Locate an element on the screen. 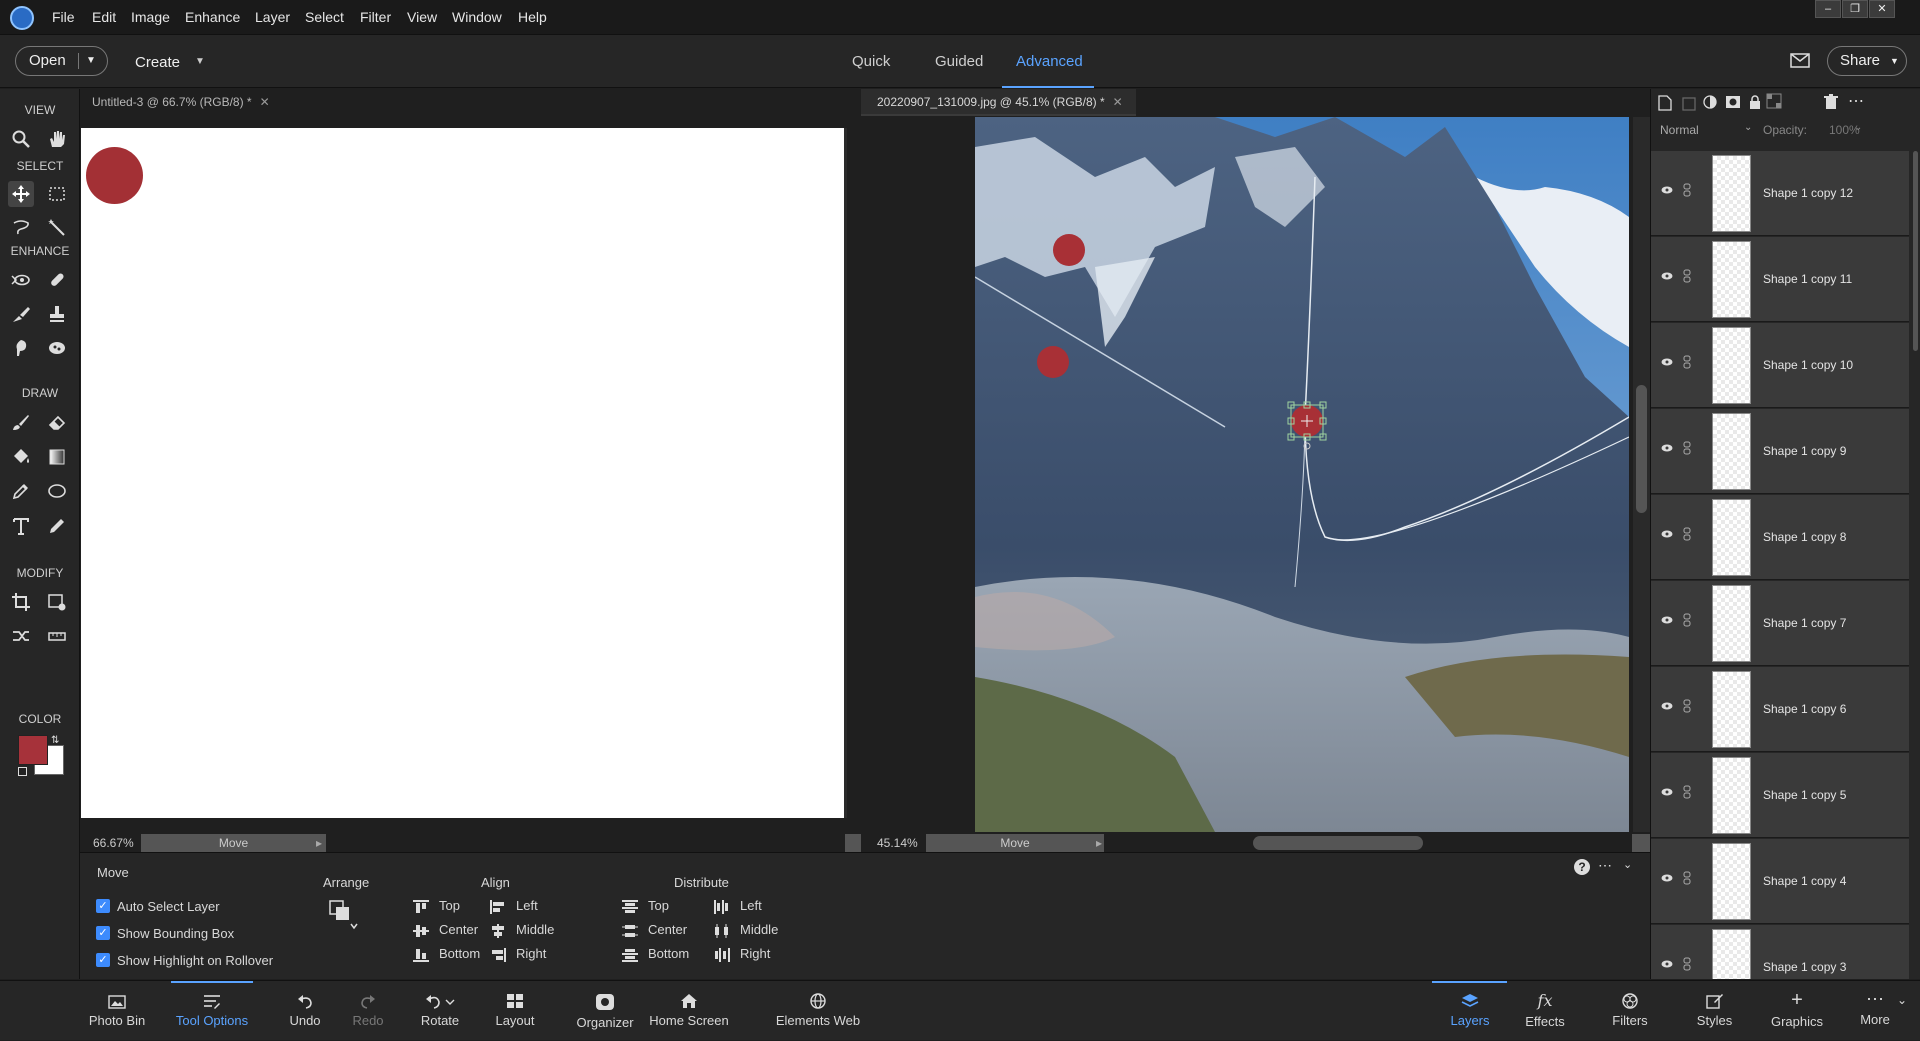 This screenshot has width=1920, height=1041. trash-icon is located at coordinates (1831, 102).